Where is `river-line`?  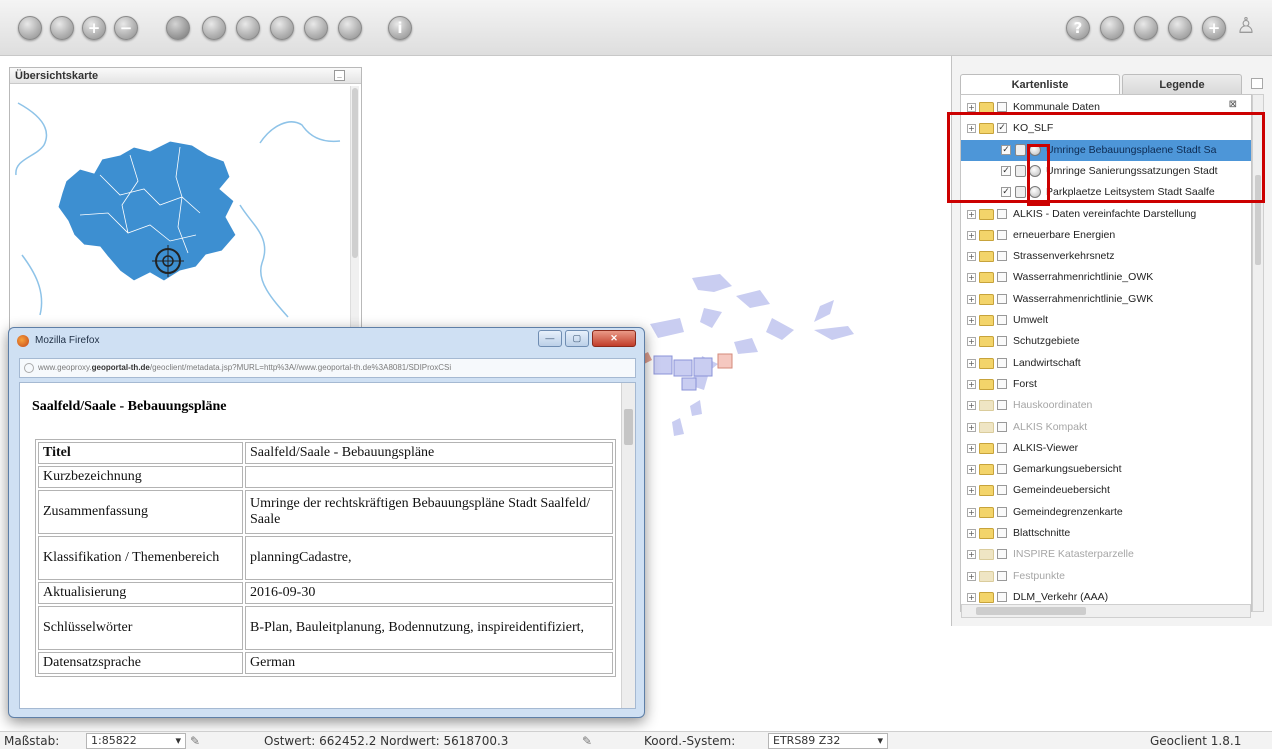 river-line is located at coordinates (32, 285).